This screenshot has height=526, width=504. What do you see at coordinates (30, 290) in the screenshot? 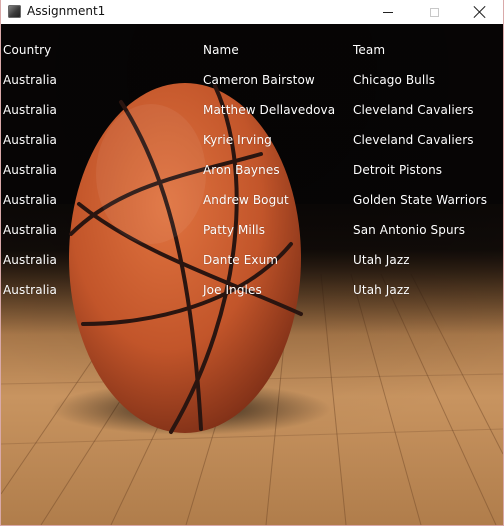
I see `row-8-country: Australia` at bounding box center [30, 290].